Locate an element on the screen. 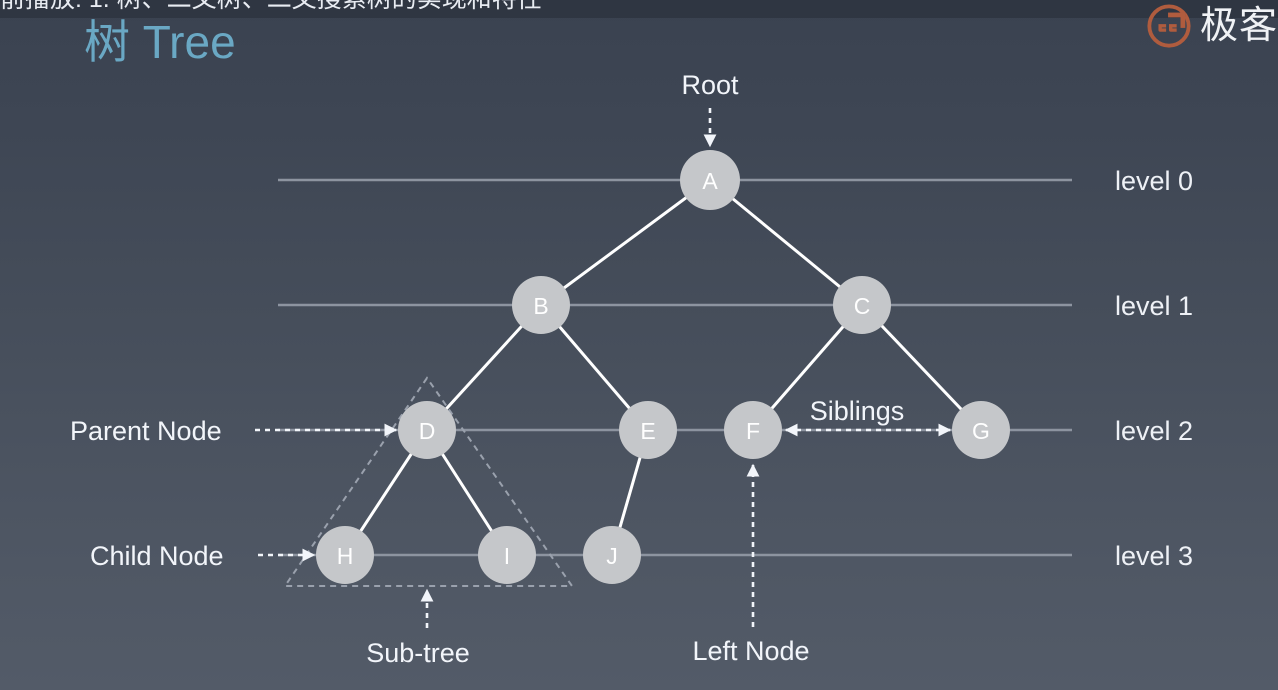 The width and height of the screenshot is (1278, 690). node-f: F is located at coordinates (753, 430).